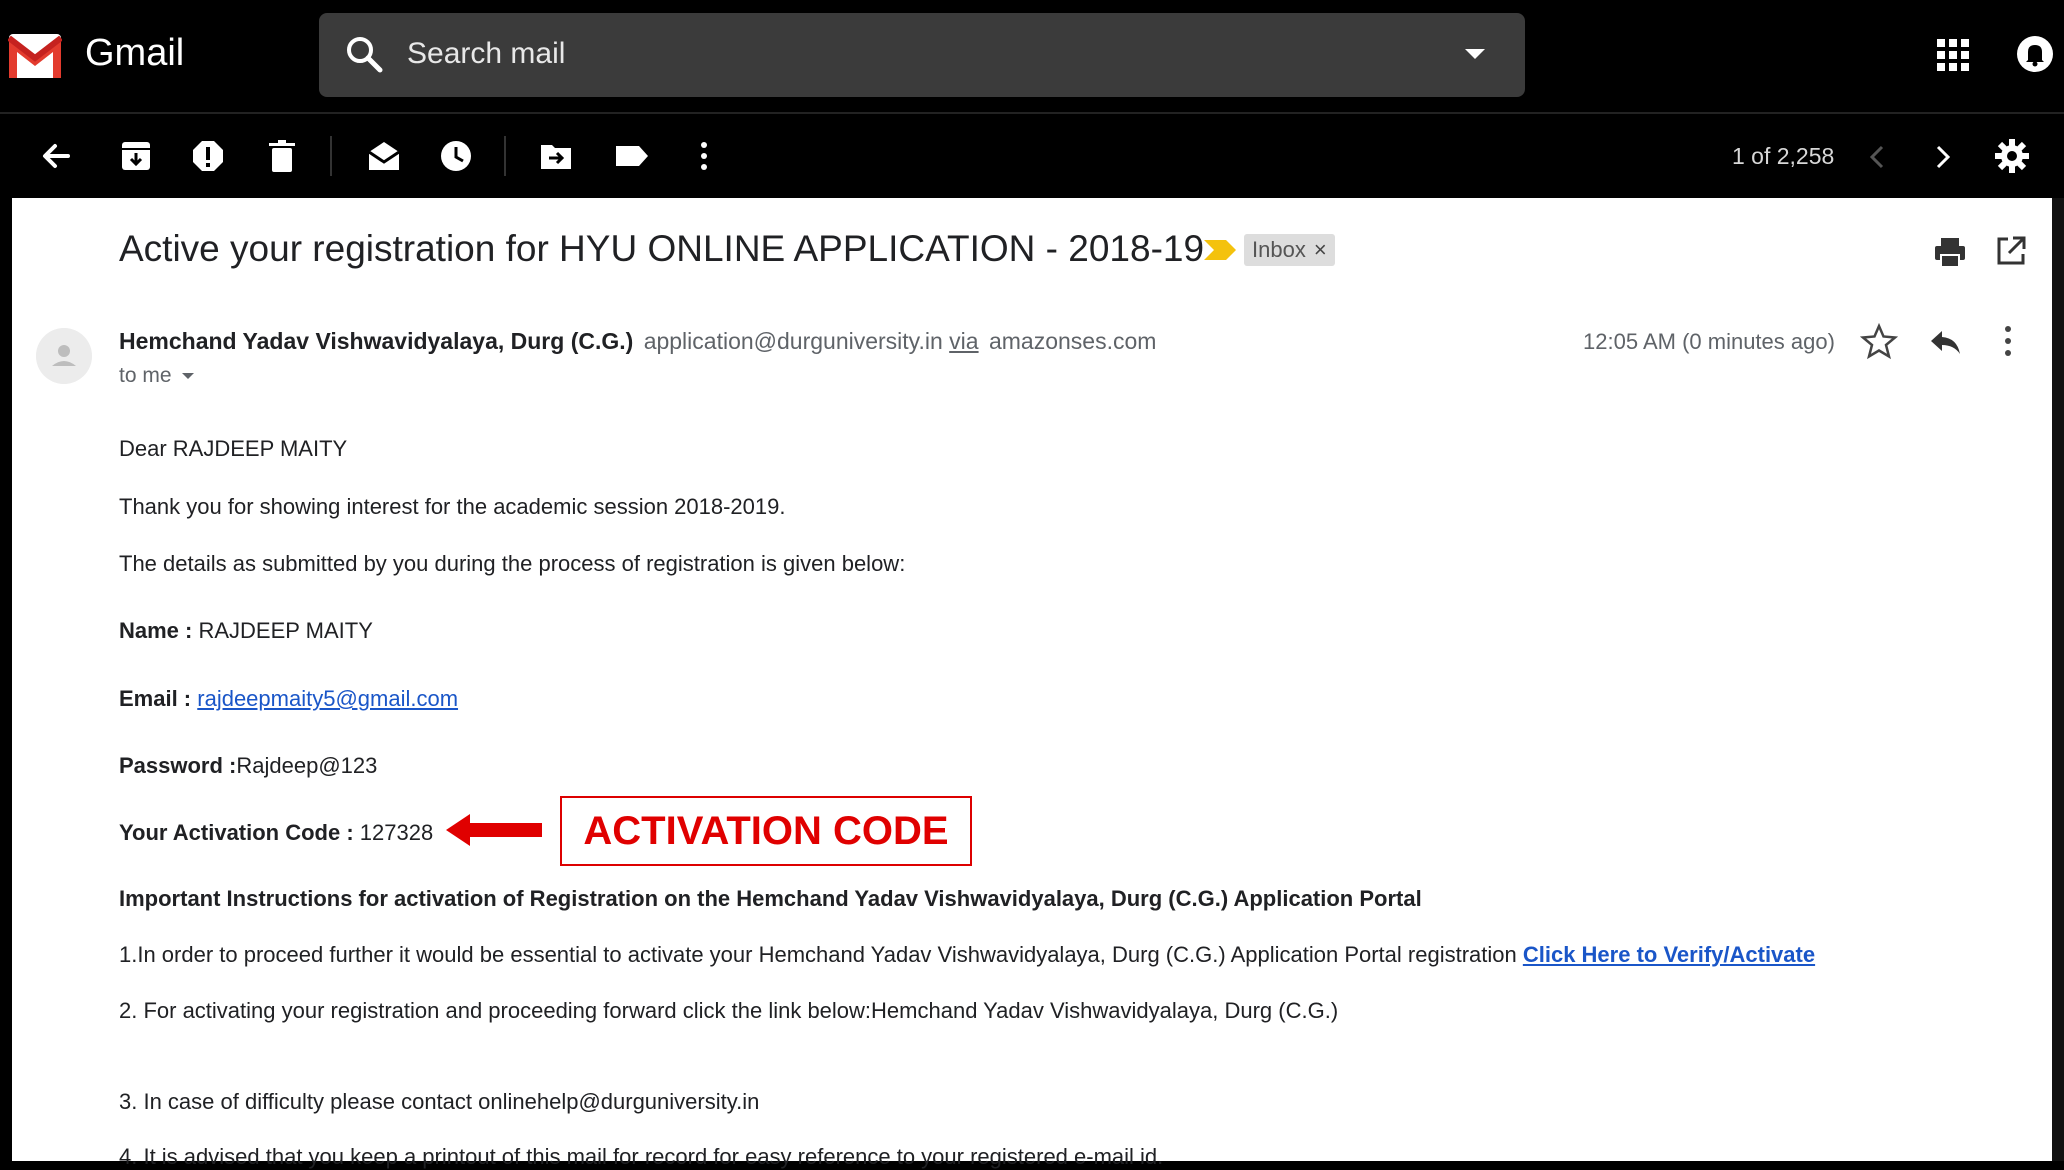 This screenshot has height=1170, width=2064. Describe the element at coordinates (1945, 341) in the screenshot. I see `reply-icon` at that location.